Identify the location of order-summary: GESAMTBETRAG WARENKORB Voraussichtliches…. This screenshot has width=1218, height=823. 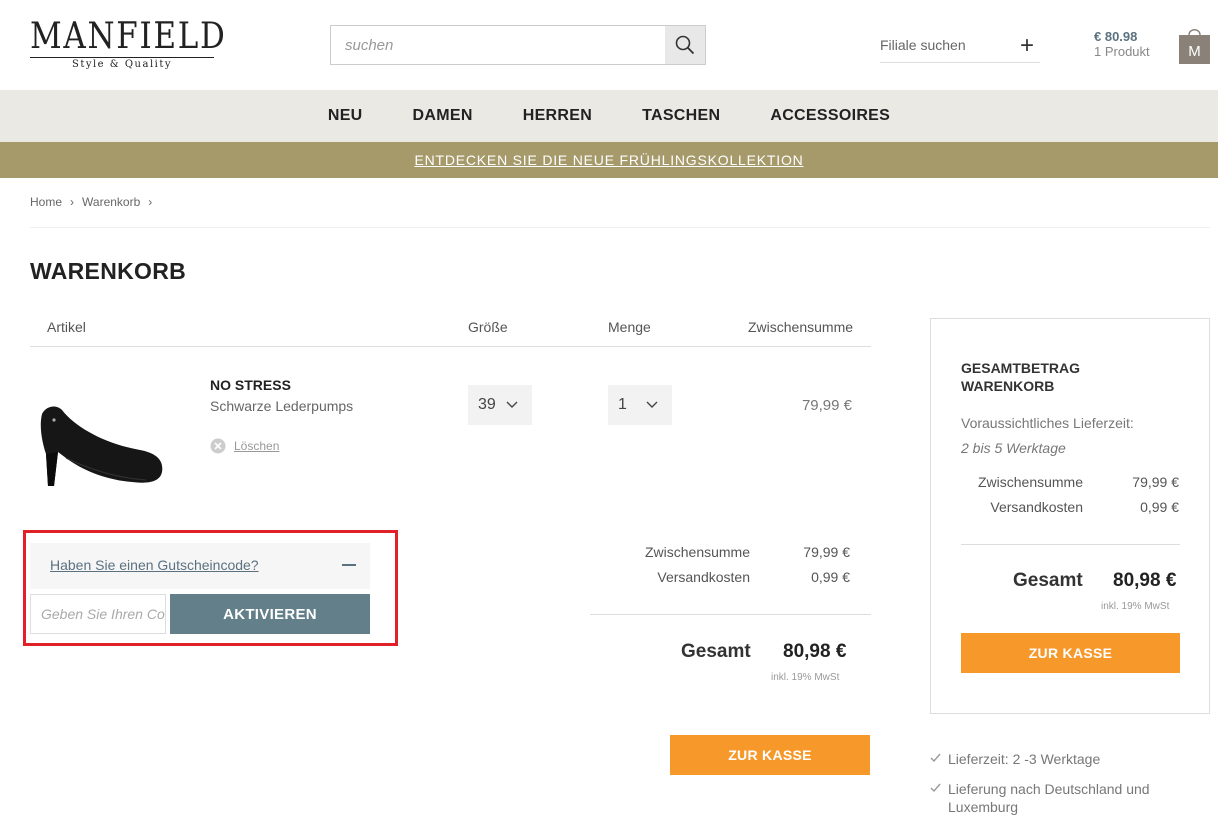
(1070, 516).